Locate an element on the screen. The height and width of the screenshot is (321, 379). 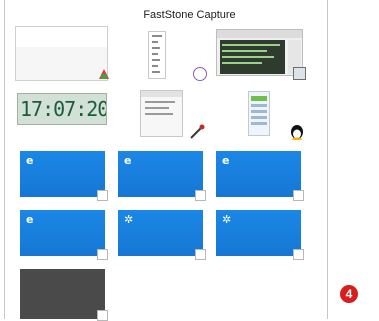
frame-right-border is located at coordinates (327, 159).